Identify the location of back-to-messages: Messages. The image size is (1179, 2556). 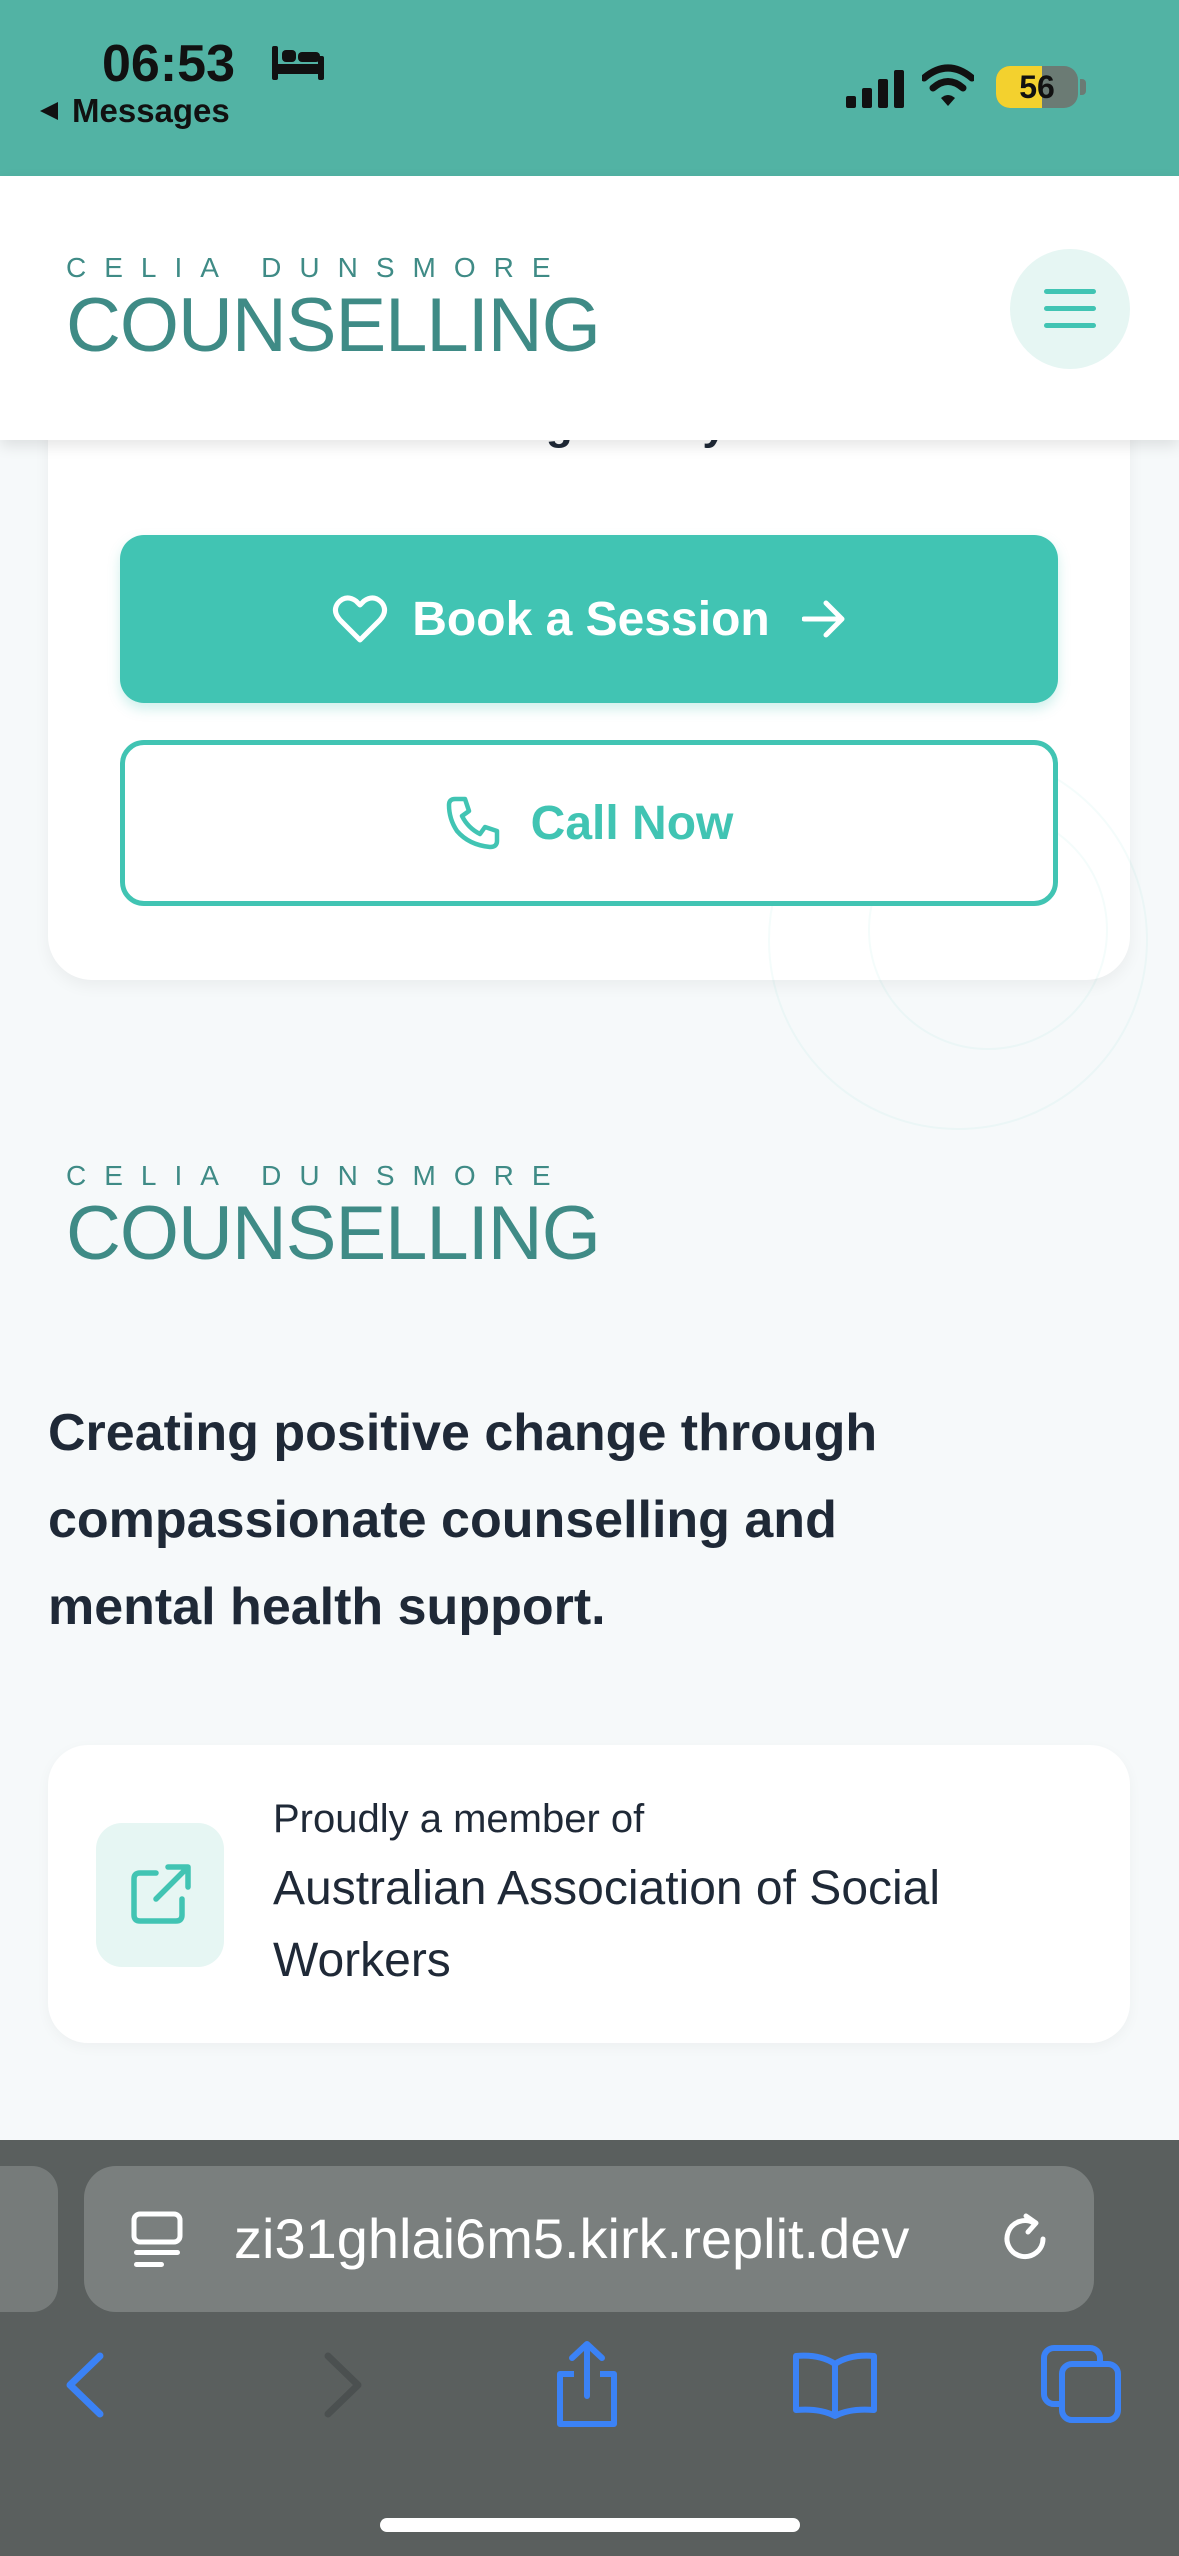
(134, 111).